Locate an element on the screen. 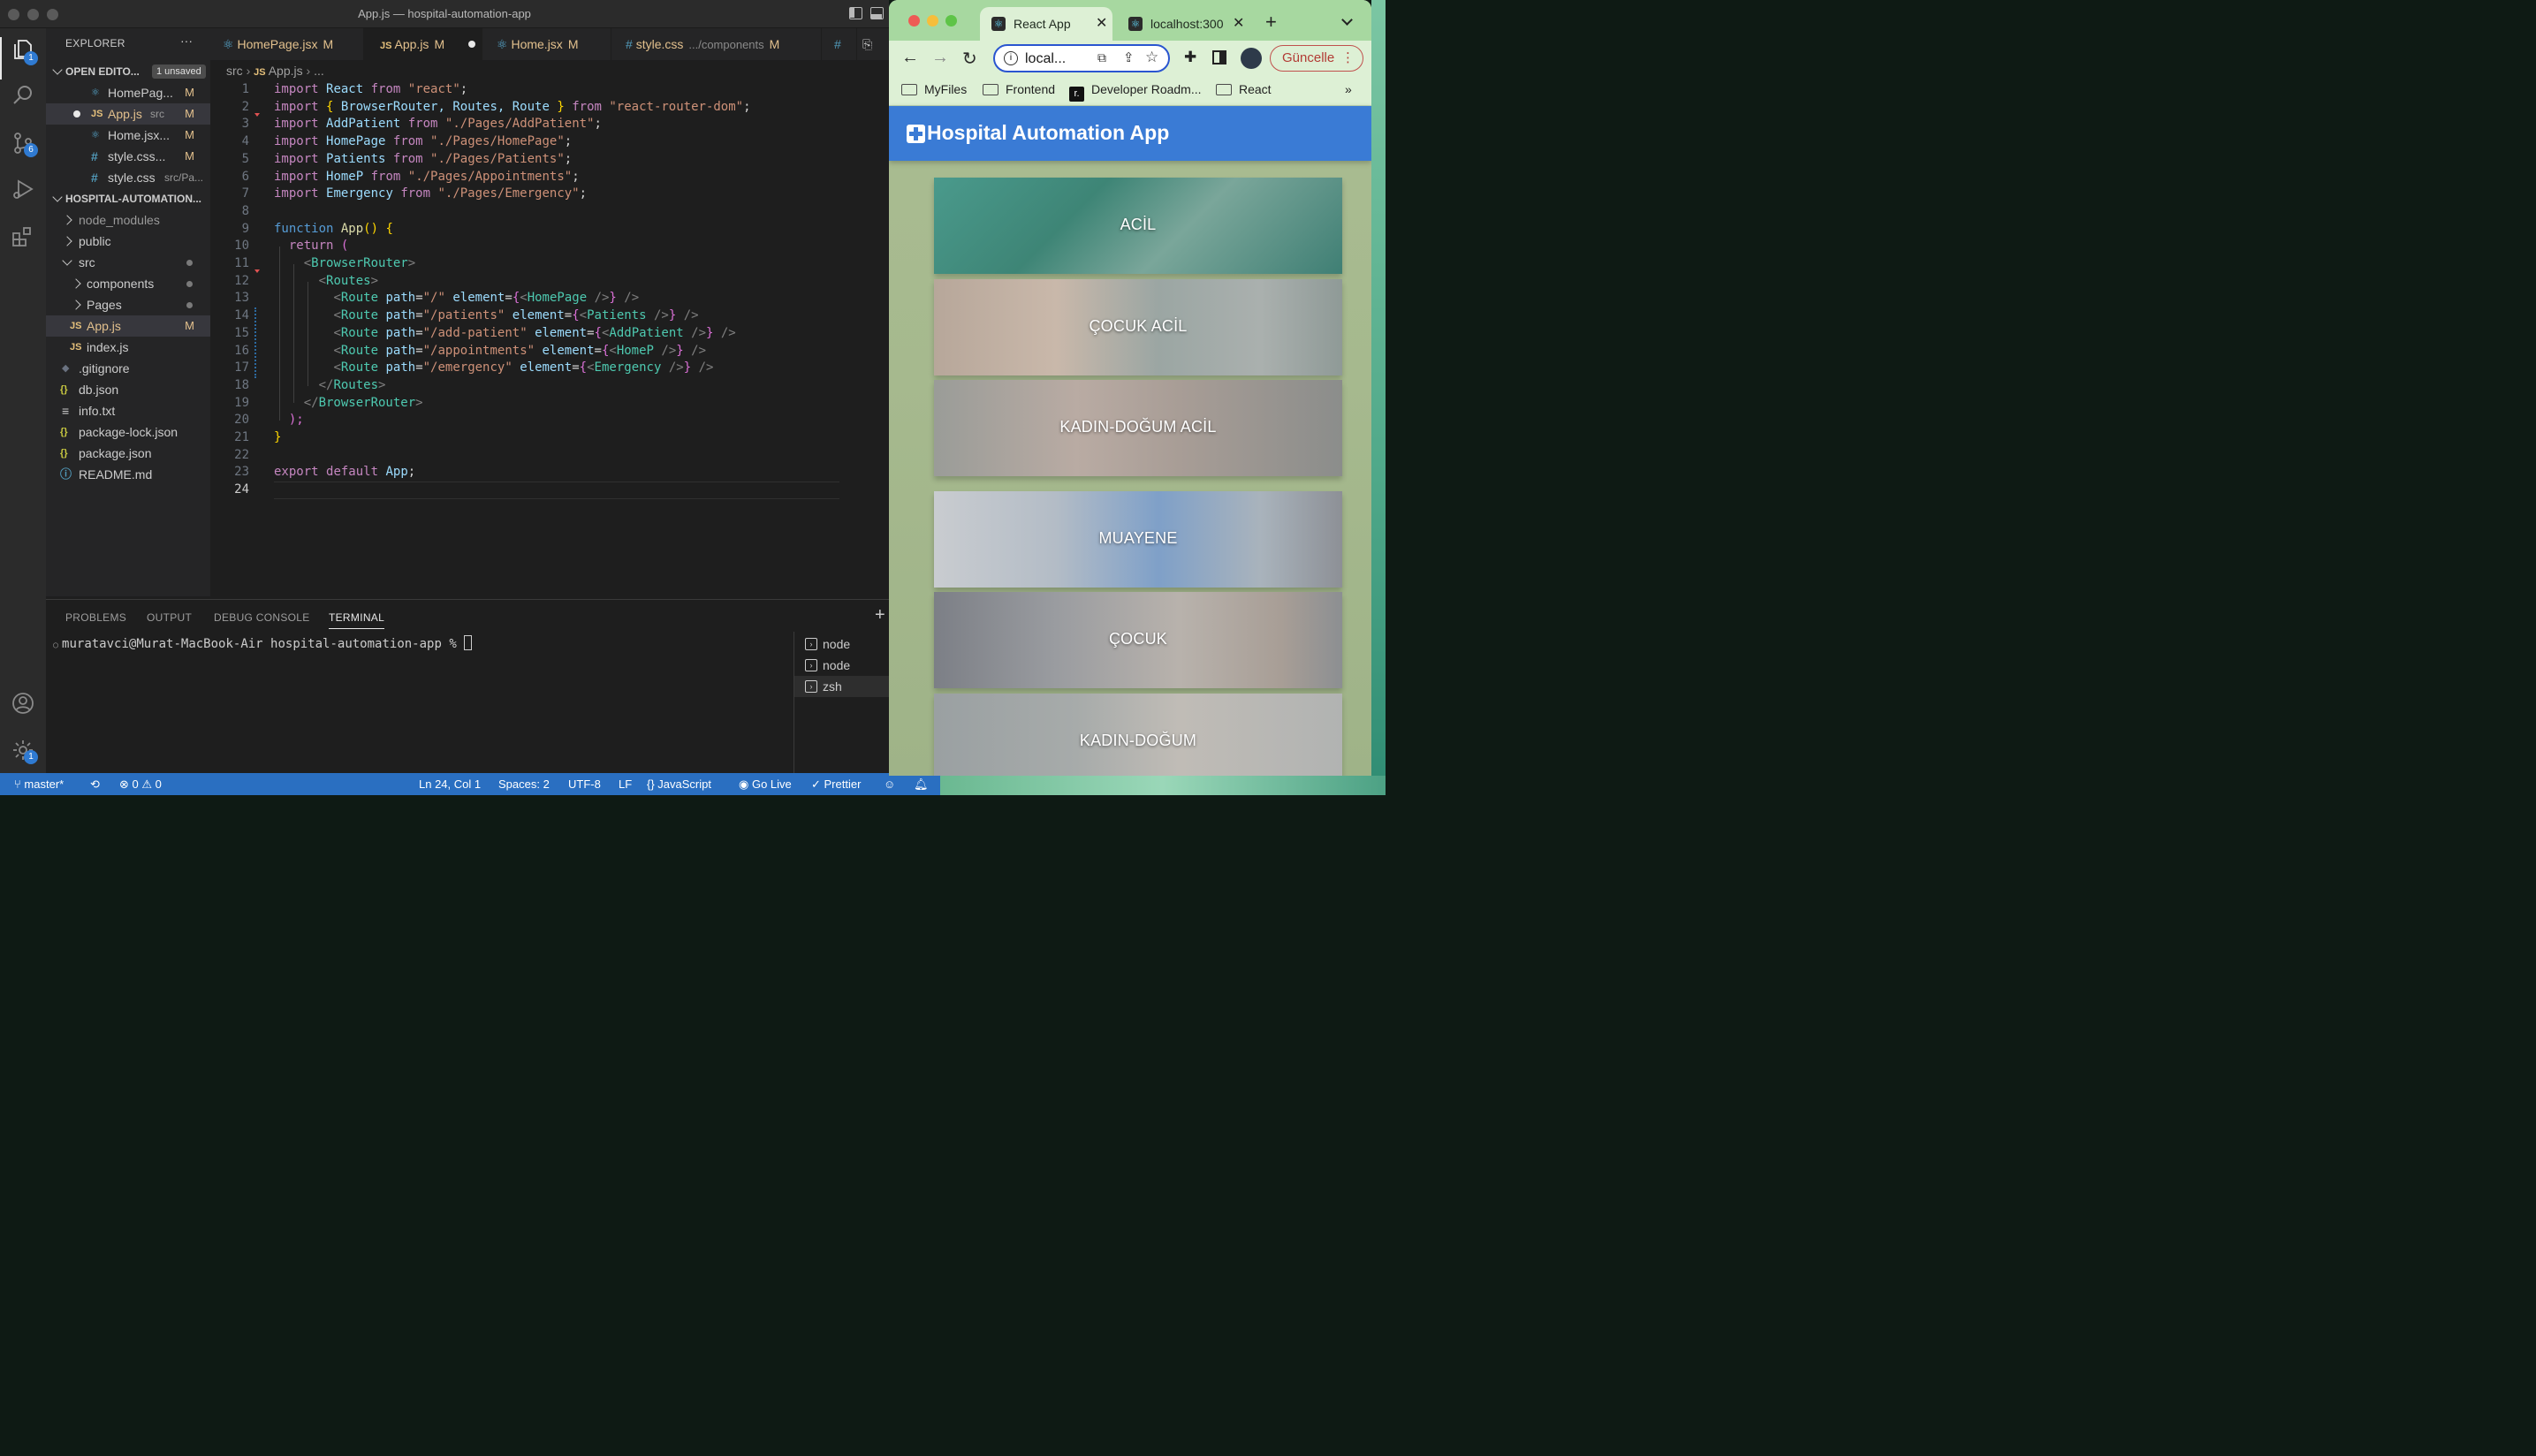 The height and width of the screenshot is (1456, 2536). source-control-icon: 6 is located at coordinates (24, 144).